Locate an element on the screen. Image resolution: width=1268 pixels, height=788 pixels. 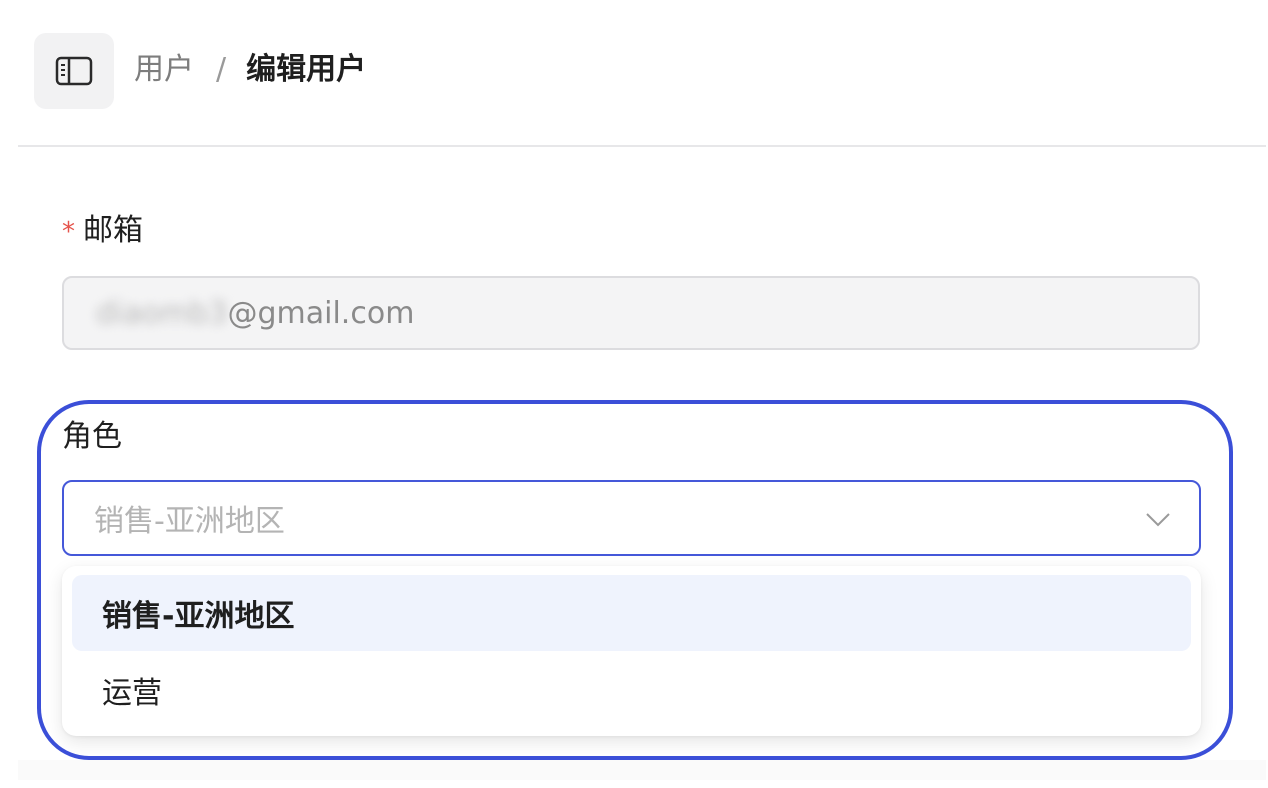
required-mark: * is located at coordinates (68, 232).